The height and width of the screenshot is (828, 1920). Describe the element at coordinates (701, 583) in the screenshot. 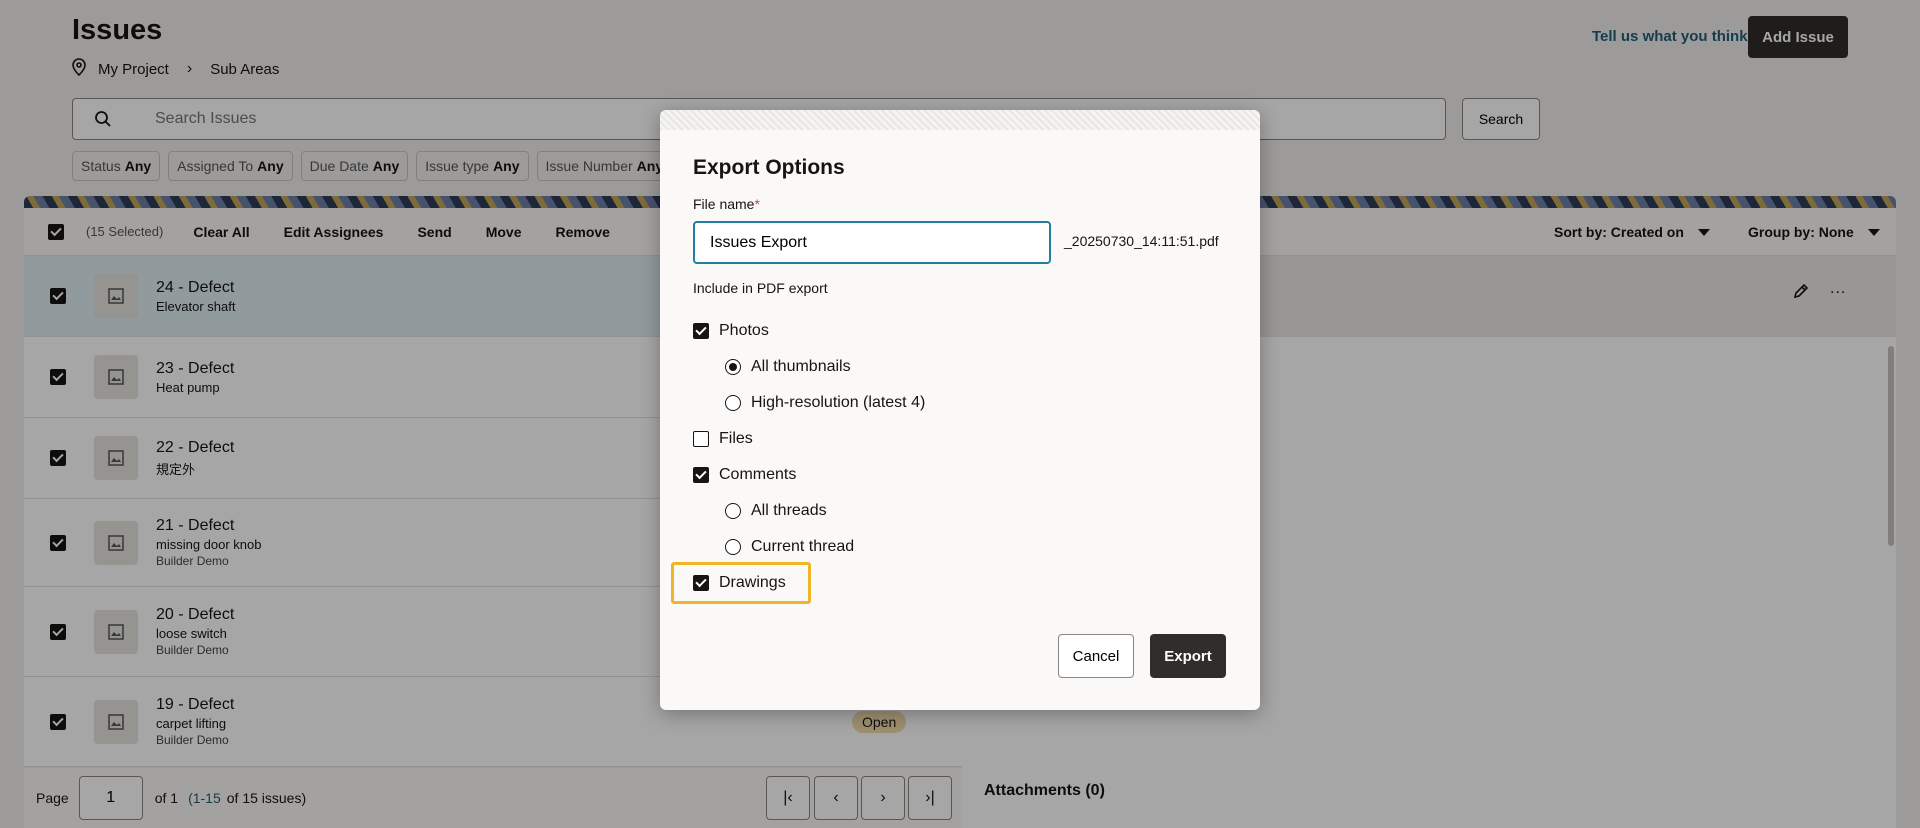

I see `drawings-checkbox` at that location.